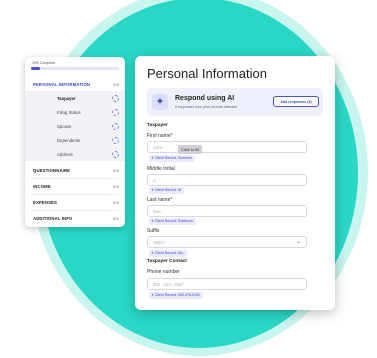 The image size is (377, 358). What do you see at coordinates (207, 73) in the screenshot?
I see `page-title: Personal Information` at bounding box center [207, 73].